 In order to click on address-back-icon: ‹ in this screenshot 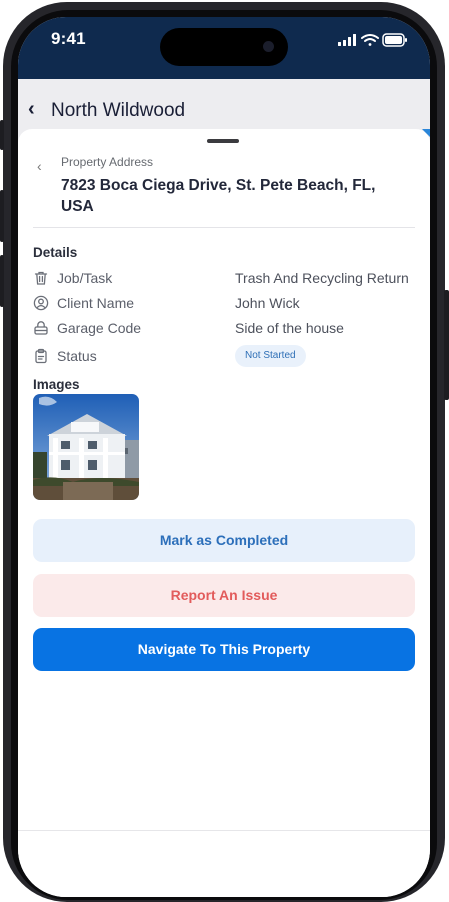, I will do `click(39, 166)`.